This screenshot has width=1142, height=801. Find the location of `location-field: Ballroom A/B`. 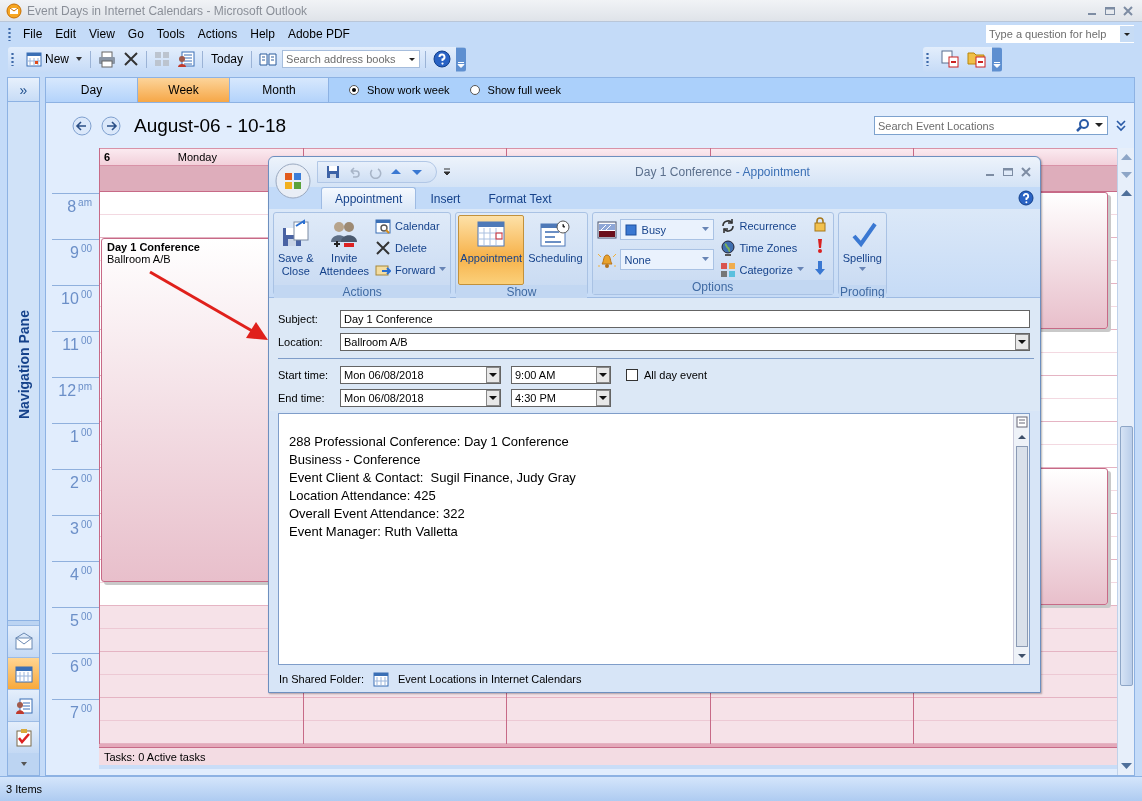

location-field: Ballroom A/B is located at coordinates (685, 342).